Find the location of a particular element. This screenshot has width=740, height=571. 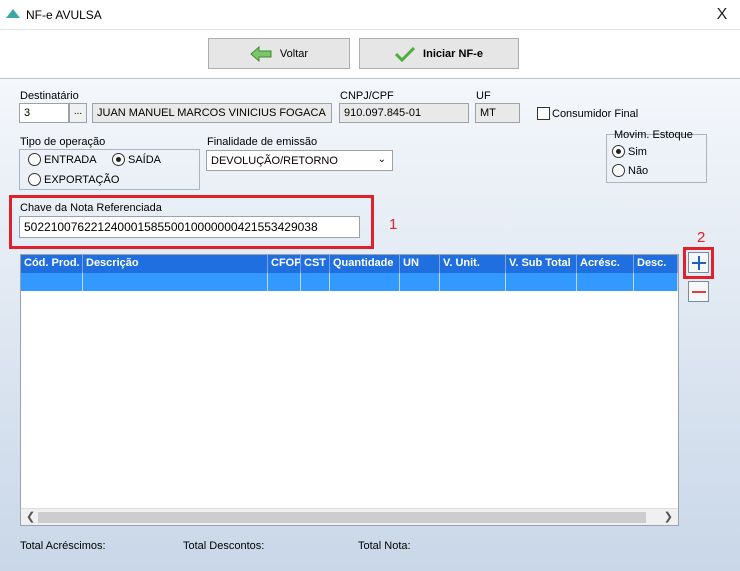

tipo-operacao-label: Tipo de operação is located at coordinates (63, 142).